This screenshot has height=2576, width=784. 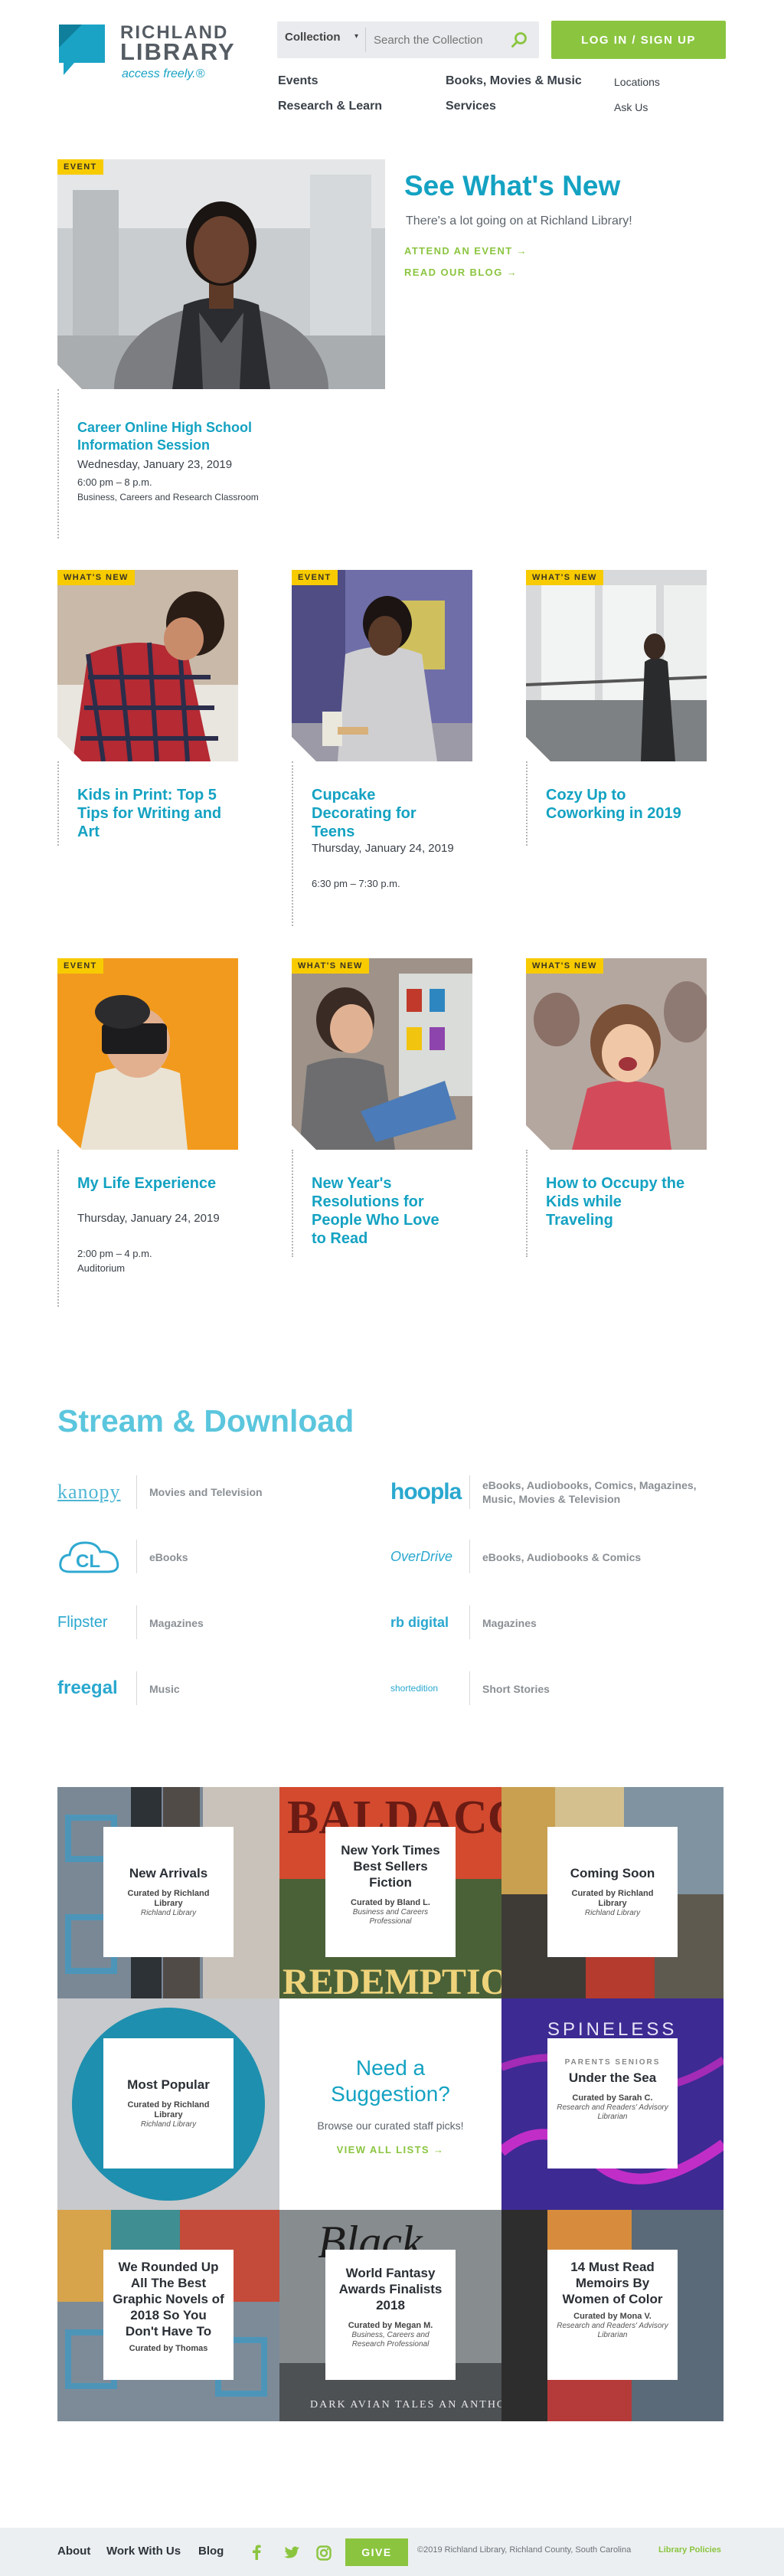 What do you see at coordinates (414, 1688) in the screenshot?
I see `short-edition-logo-text: shortedition` at bounding box center [414, 1688].